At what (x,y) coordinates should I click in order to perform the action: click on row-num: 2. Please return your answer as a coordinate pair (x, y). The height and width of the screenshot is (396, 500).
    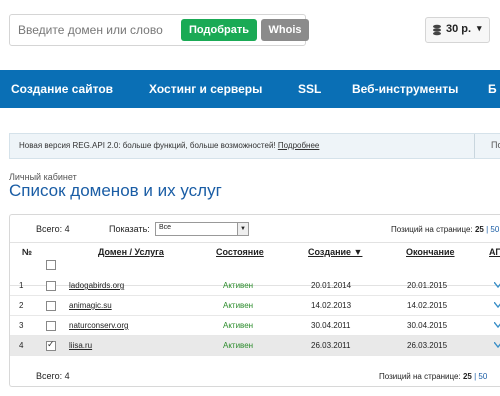
    Looking at the image, I should click on (21, 305).